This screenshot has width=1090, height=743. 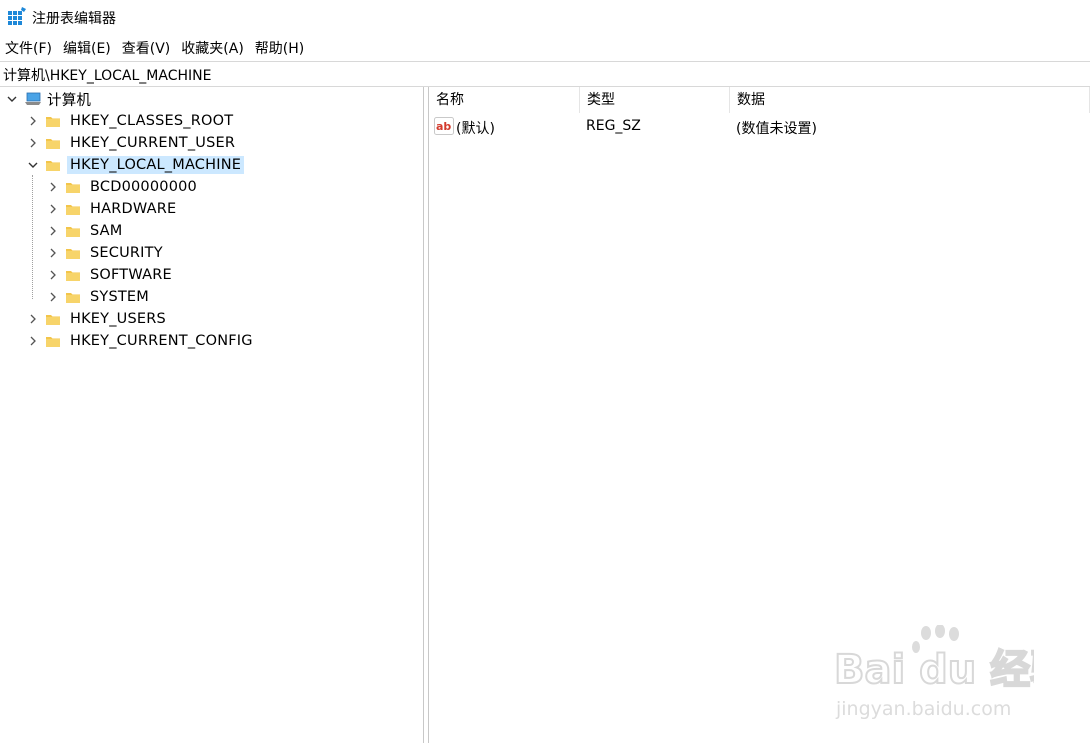 What do you see at coordinates (74, 19) in the screenshot?
I see `window-title: 注册表编辑器` at bounding box center [74, 19].